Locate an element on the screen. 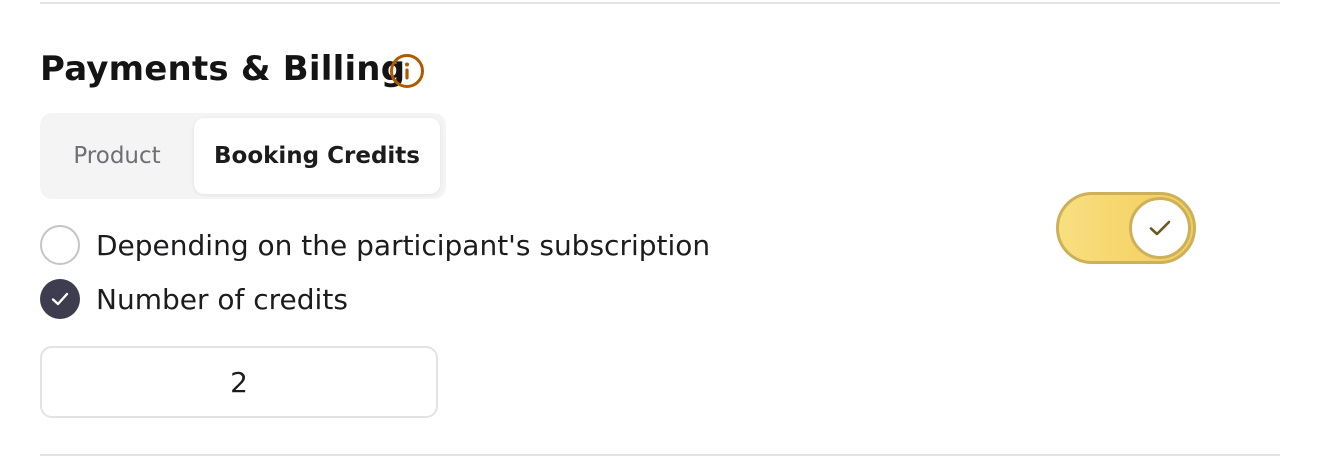 This screenshot has width=1320, height=458. billing-type-tabs: Product Booking Credits is located at coordinates (243, 156).